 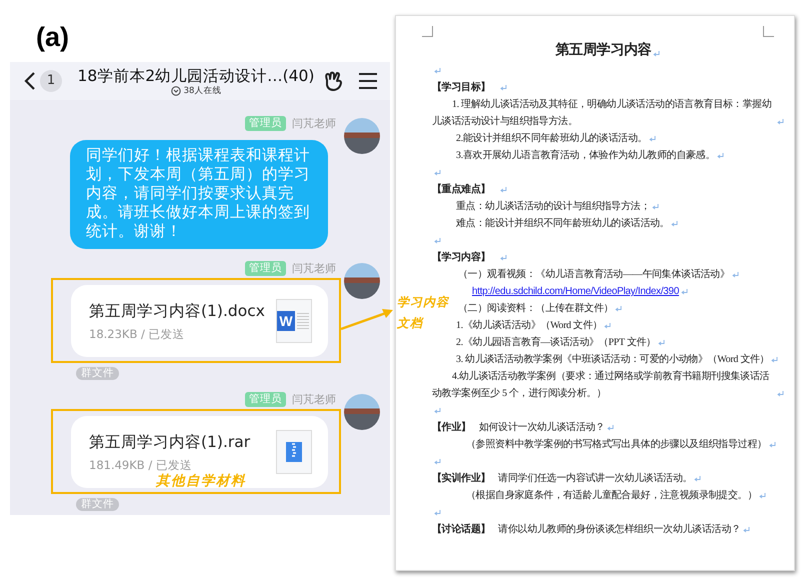 I want to click on online-count: 38人在线, so click(x=203, y=91).